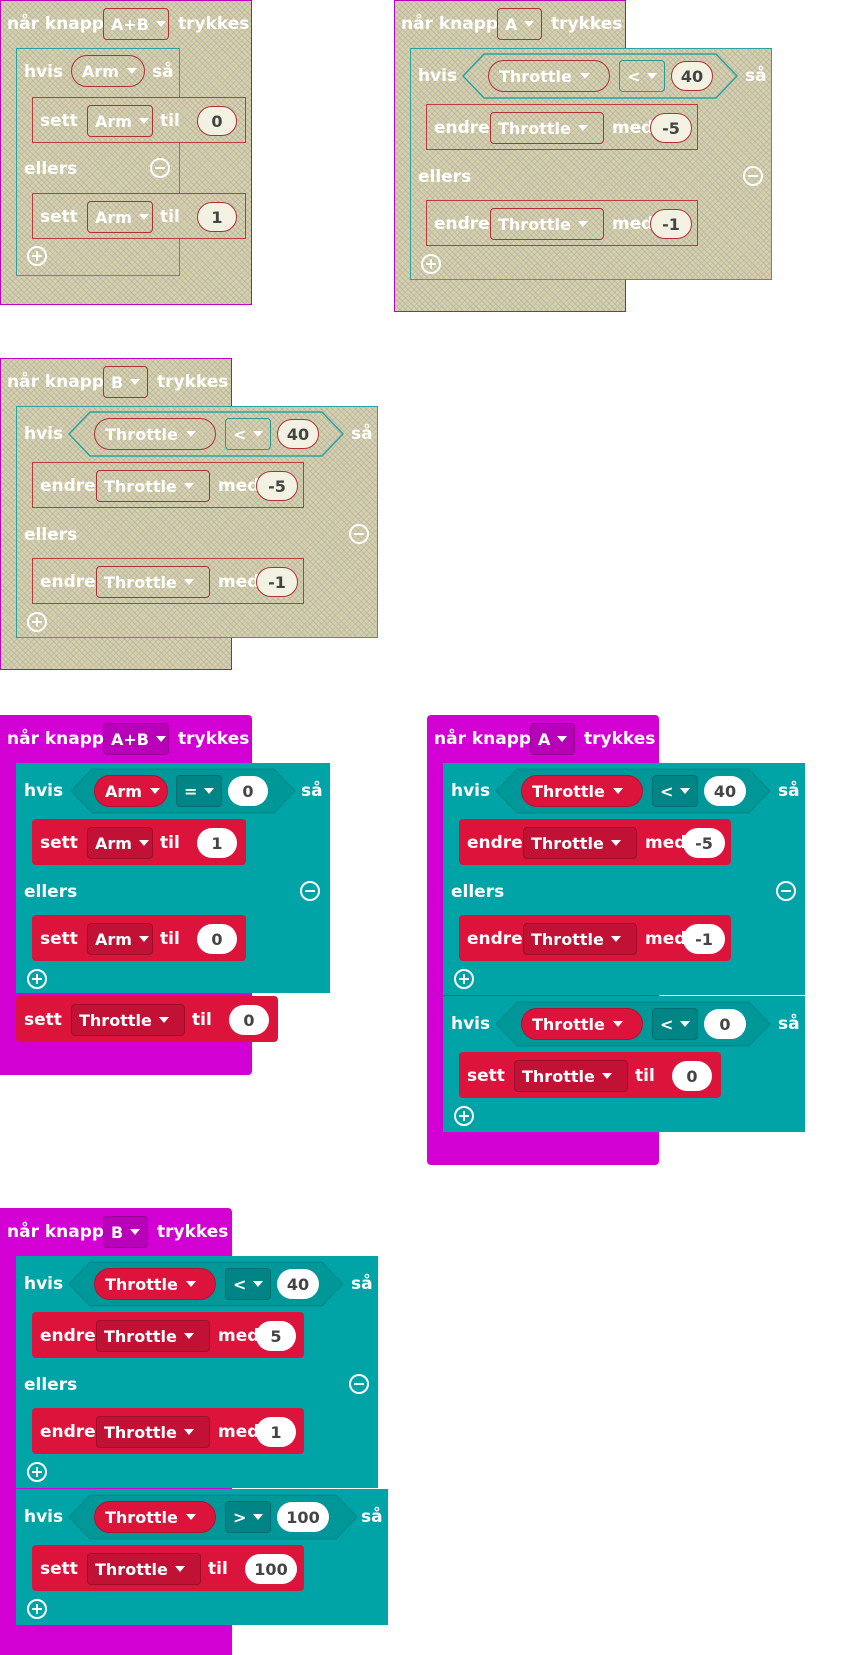  I want to click on to-label: til, so click(218, 1569).